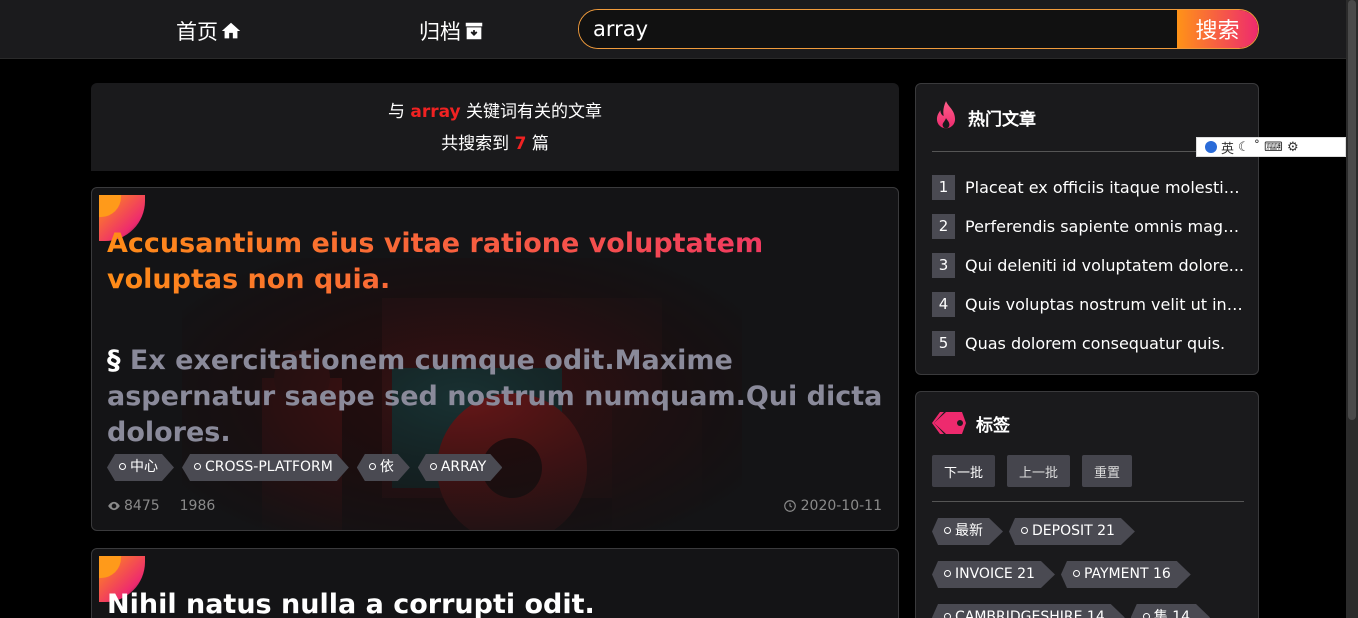 Image resolution: width=1358 pixels, height=618 pixels. What do you see at coordinates (142, 506) in the screenshot?
I see `views-count: 8475` at bounding box center [142, 506].